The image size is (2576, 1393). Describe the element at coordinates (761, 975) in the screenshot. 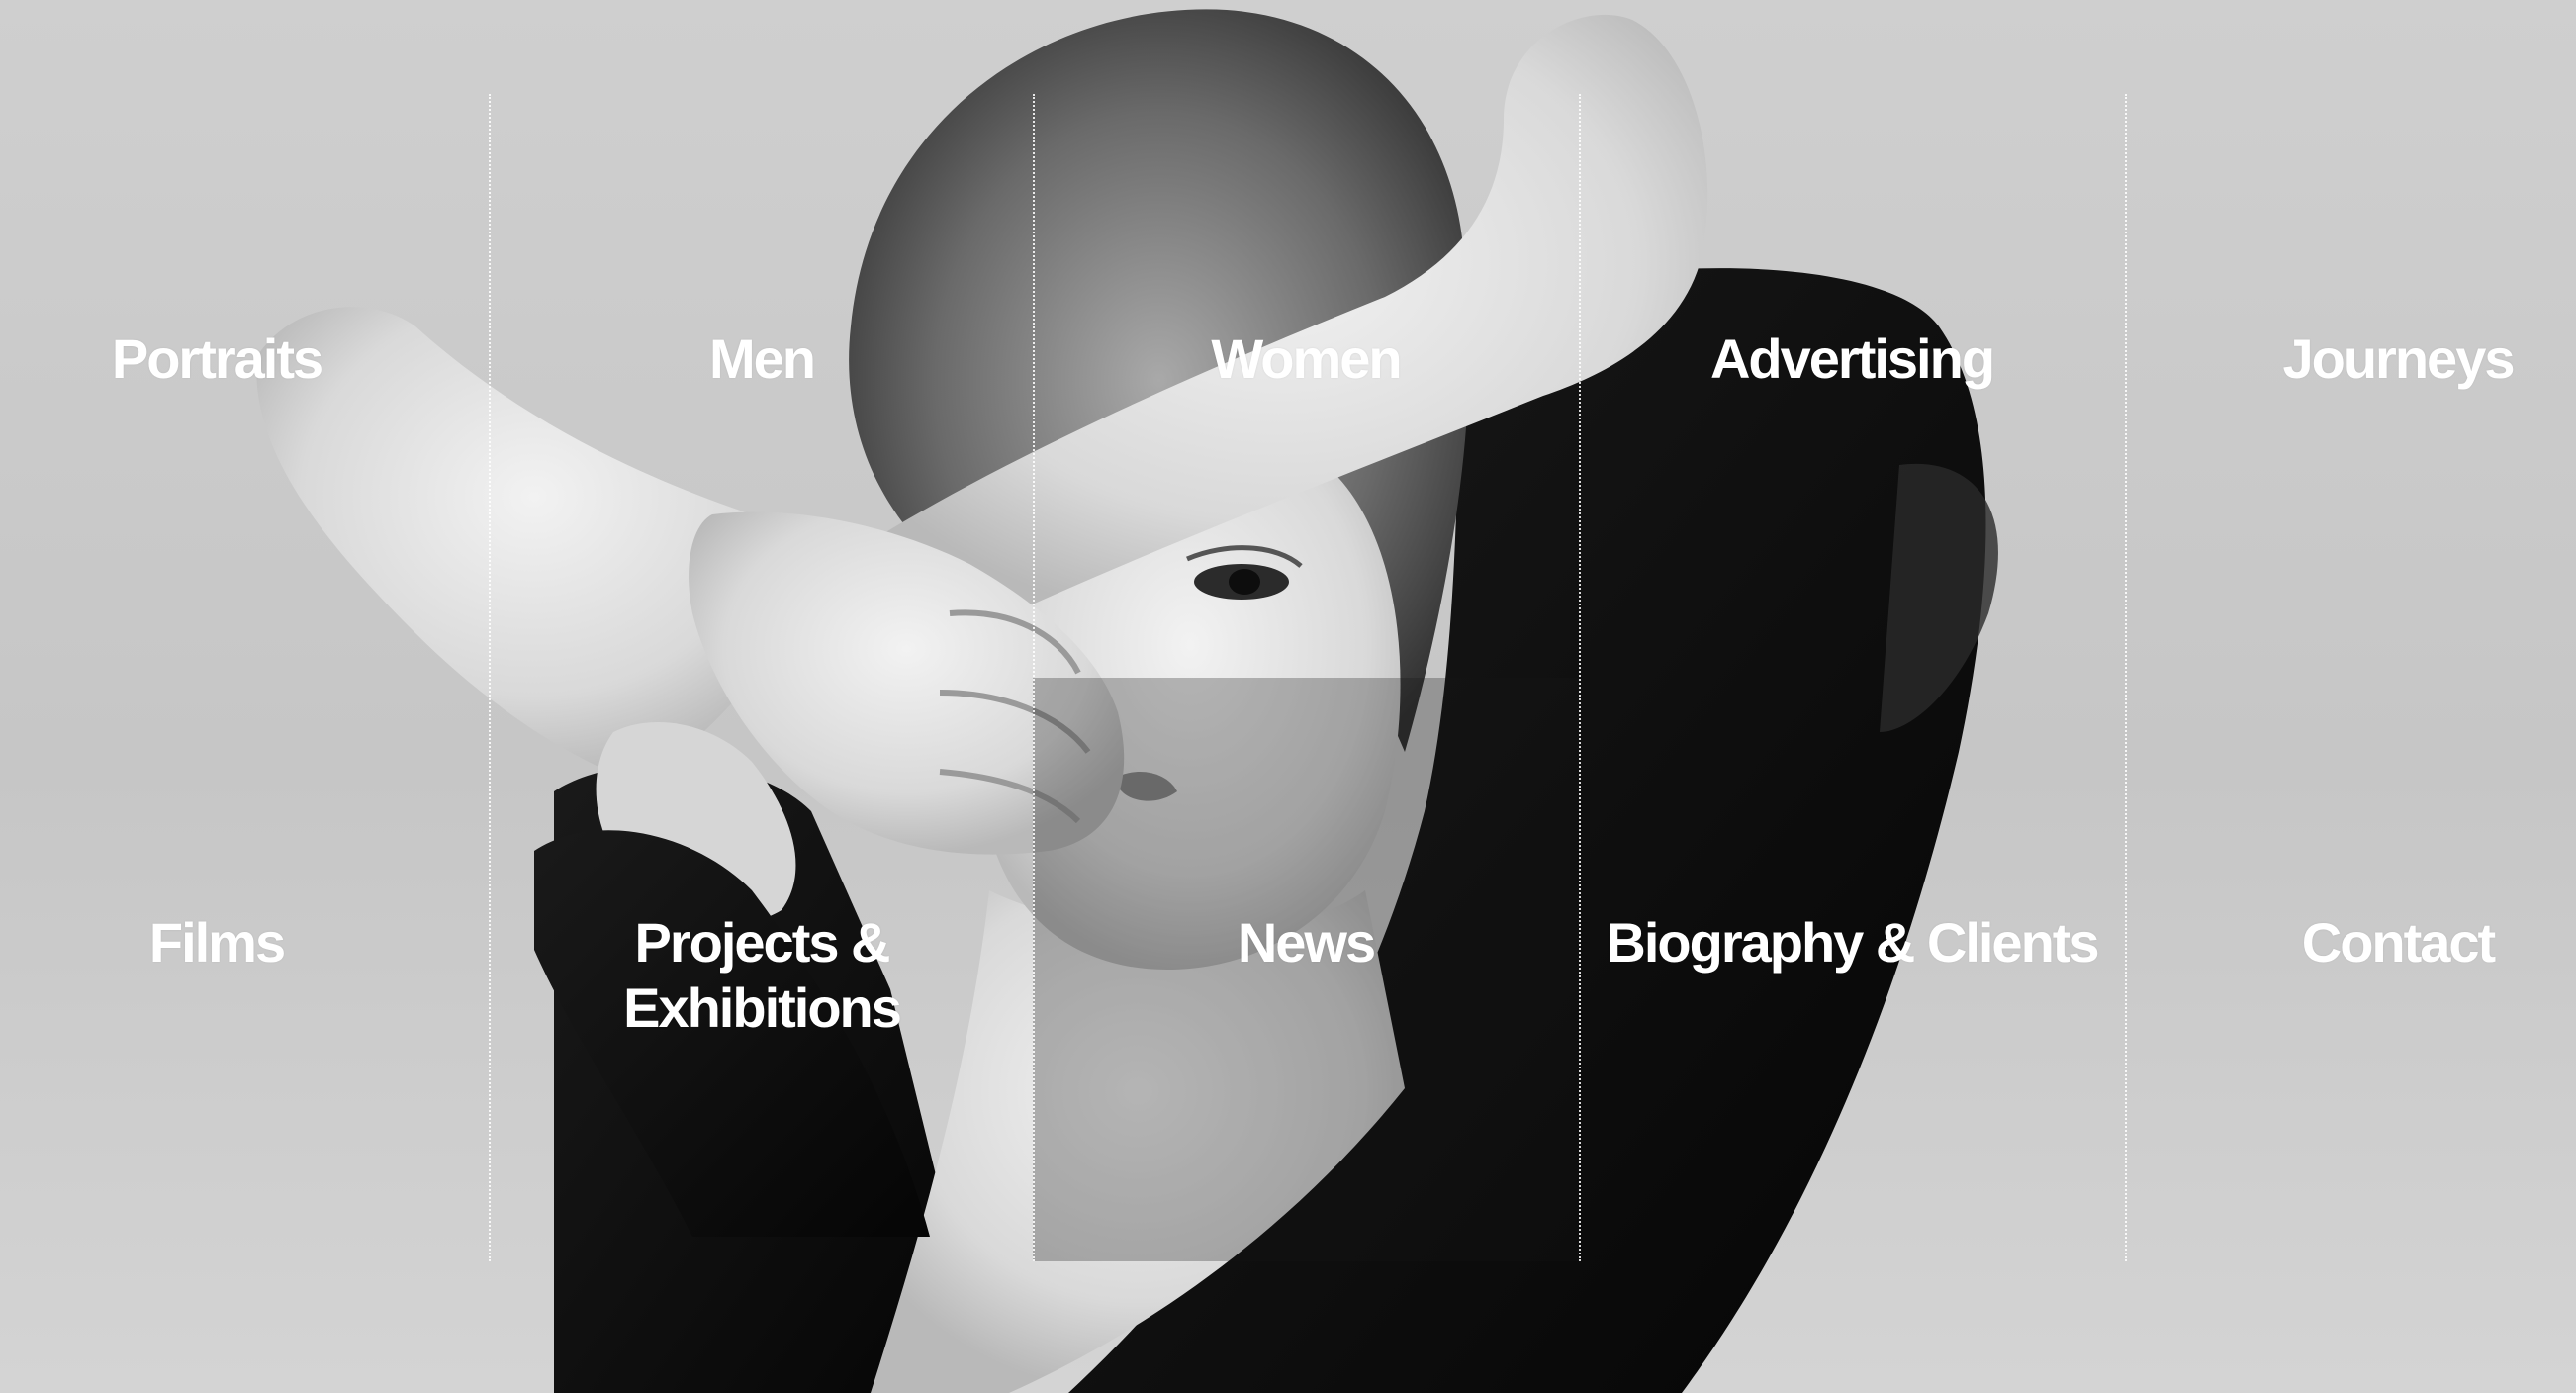

I see `nav-link-projects-exhibitions: Projects & Exhibitions` at that location.